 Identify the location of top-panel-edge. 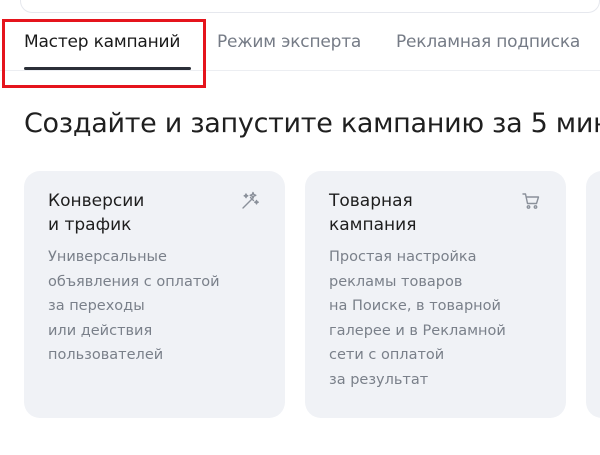
(300, 7).